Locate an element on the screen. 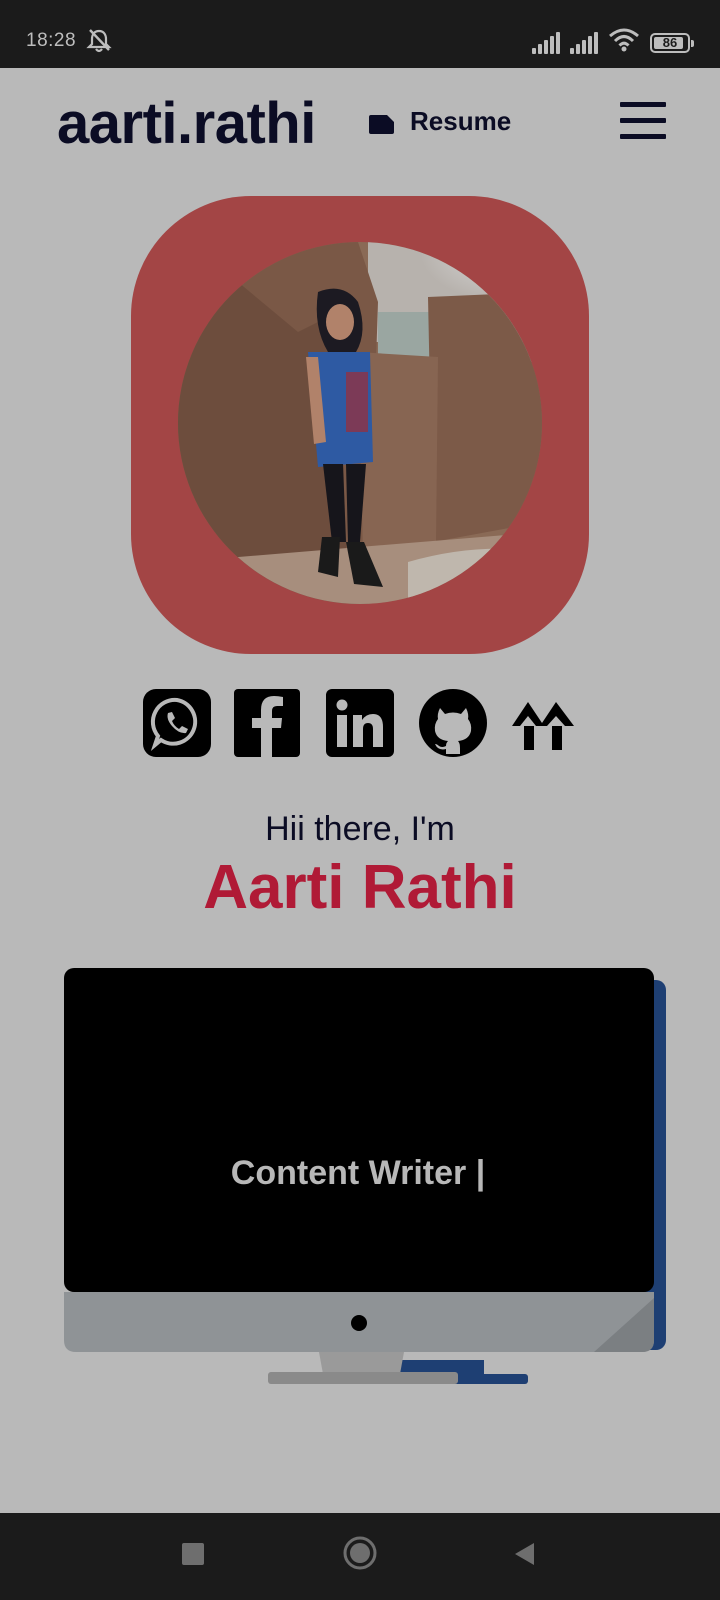 This screenshot has height=1600, width=720. status-bar: 18:28 86 is located at coordinates (360, 34).